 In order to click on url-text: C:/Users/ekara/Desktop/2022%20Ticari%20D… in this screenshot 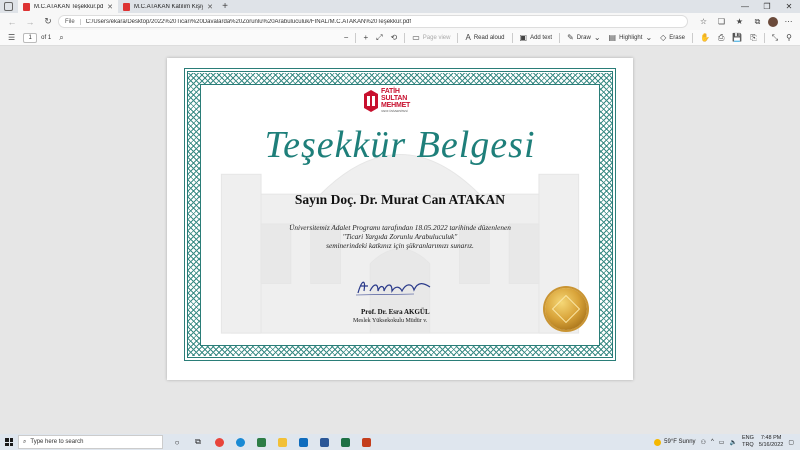, I will do `click(248, 22)`.